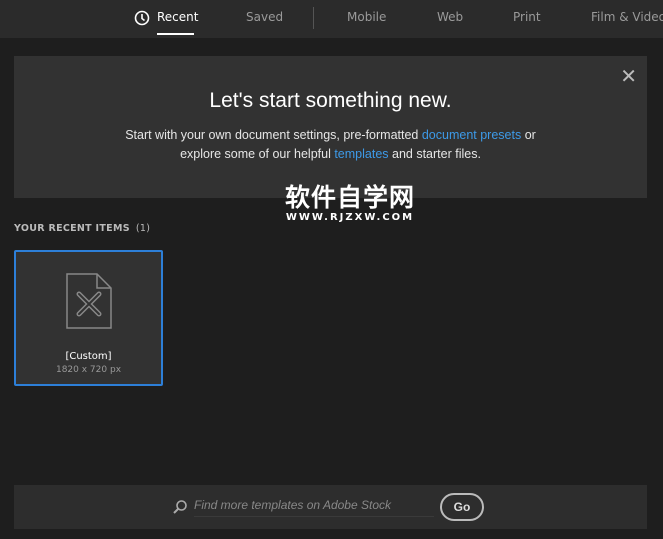 Image resolution: width=663 pixels, height=539 pixels. Describe the element at coordinates (366, 17) in the screenshot. I see `tab-mobile: Mobile` at that location.